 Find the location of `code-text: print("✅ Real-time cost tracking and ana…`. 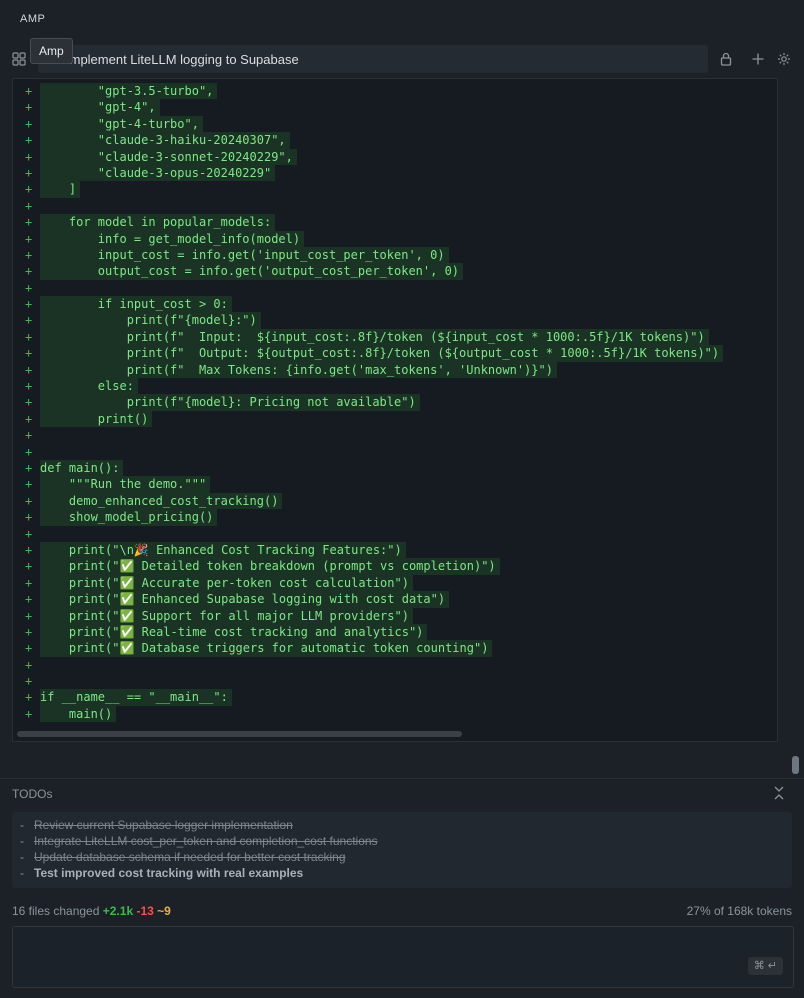

code-text: print("✅ Real-time cost tracking and ana… is located at coordinates (234, 632).